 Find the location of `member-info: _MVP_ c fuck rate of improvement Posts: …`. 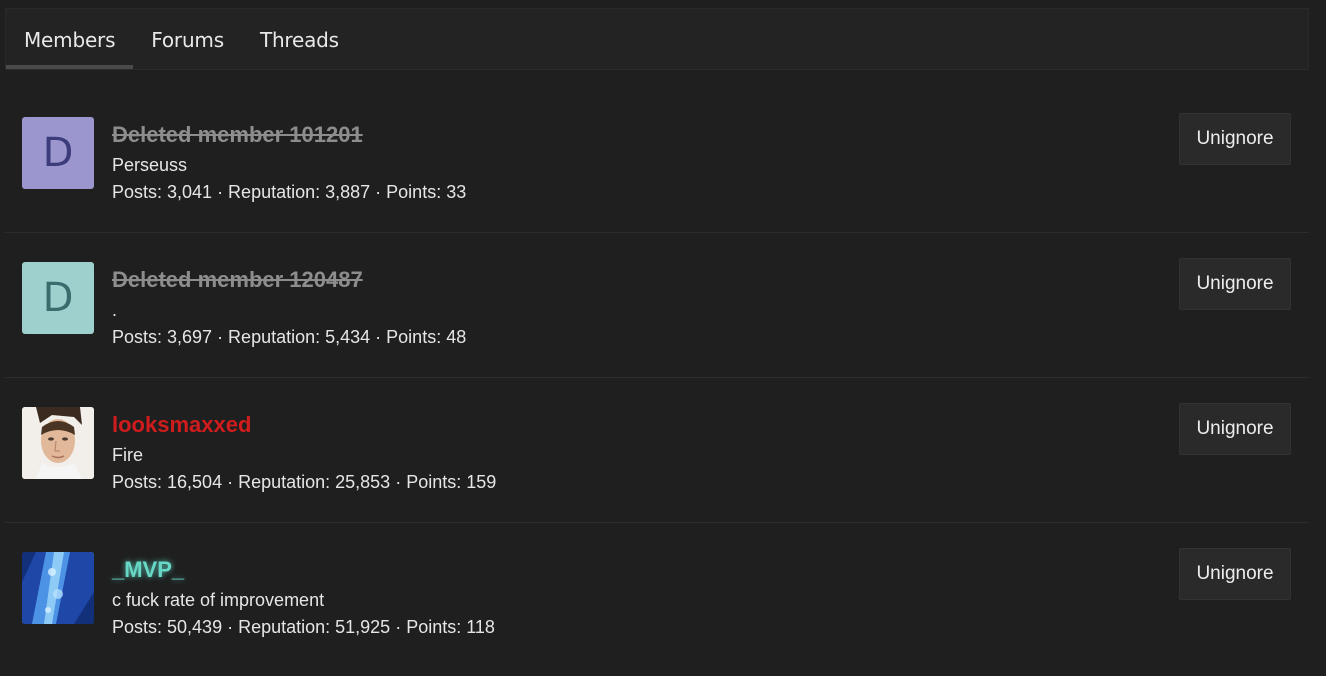

member-info: _MVP_ c fuck rate of improvement Posts: … is located at coordinates (303, 597).